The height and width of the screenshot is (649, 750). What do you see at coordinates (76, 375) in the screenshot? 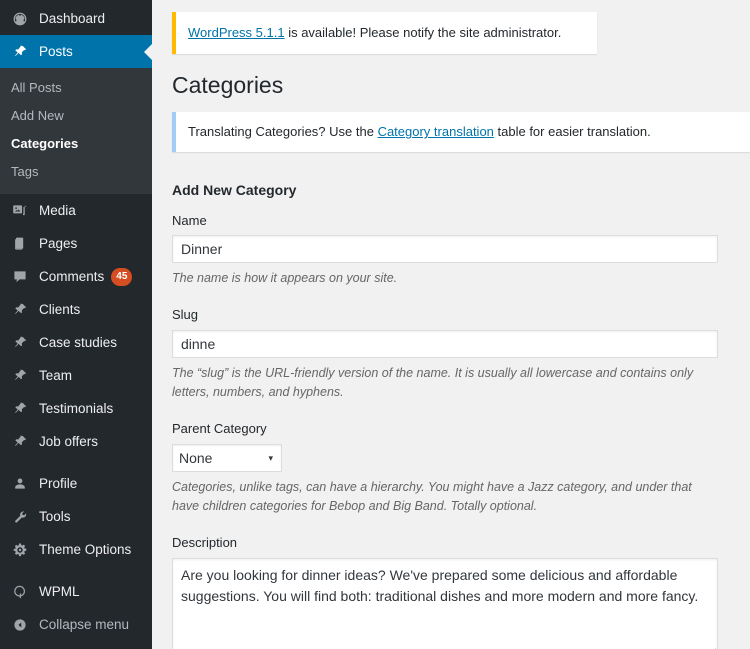
I see `sidebar-item-team: Team` at bounding box center [76, 375].